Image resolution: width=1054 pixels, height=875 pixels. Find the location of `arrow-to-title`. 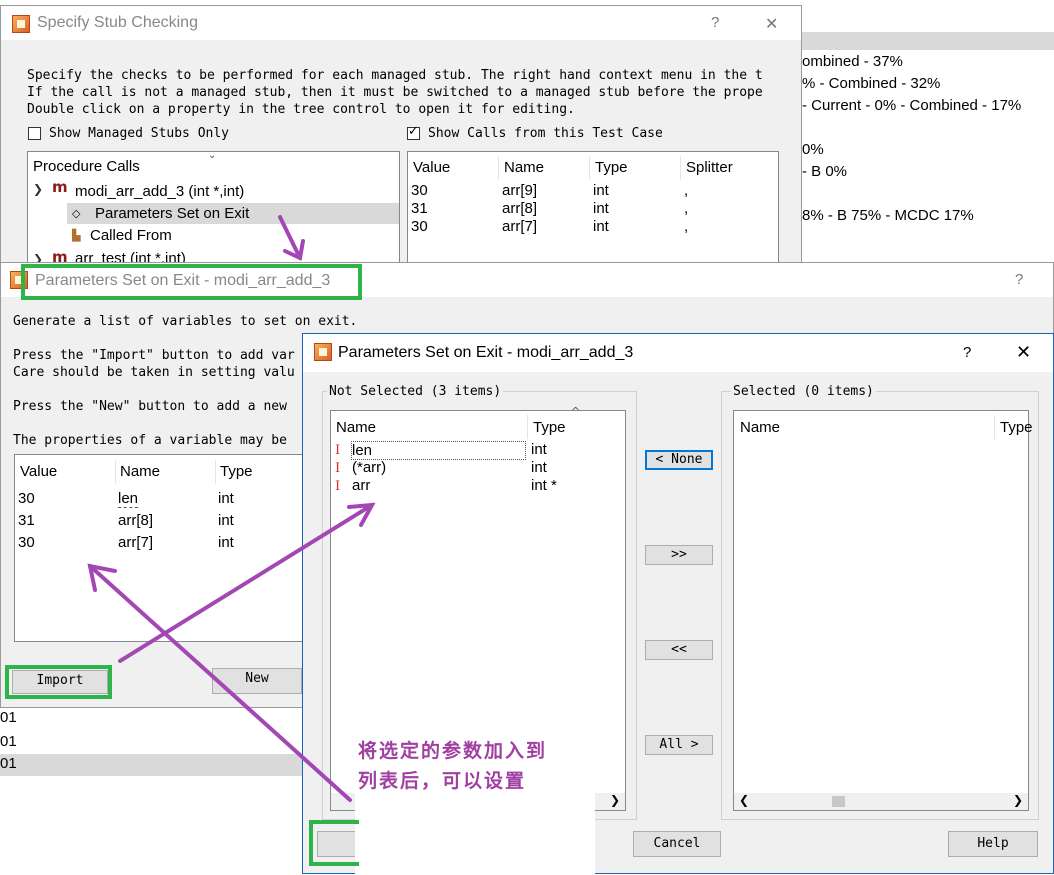

arrow-to-title is located at coordinates (291, 238).